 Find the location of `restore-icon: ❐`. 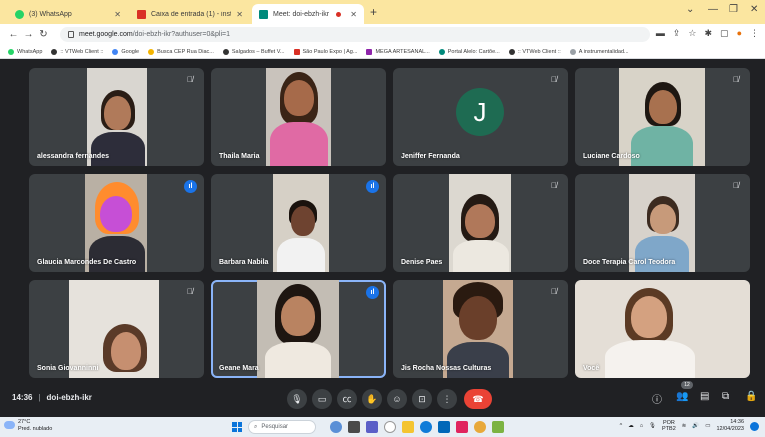

restore-icon: ❐ is located at coordinates (733, 9).